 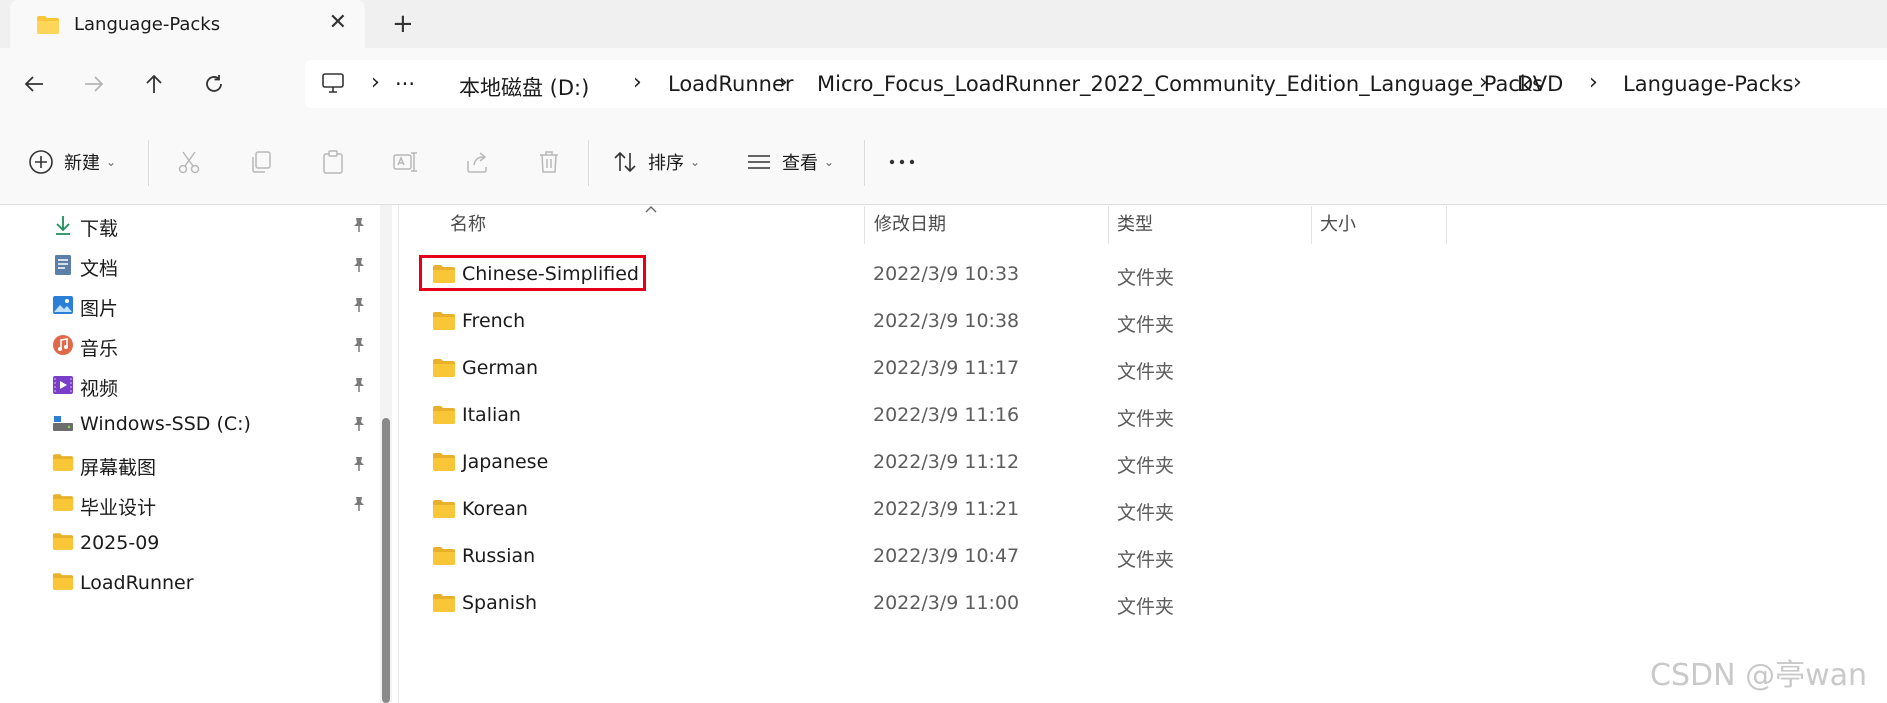 What do you see at coordinates (946, 462) in the screenshot?
I see `file-date-modified: 2022/3/9 11:12` at bounding box center [946, 462].